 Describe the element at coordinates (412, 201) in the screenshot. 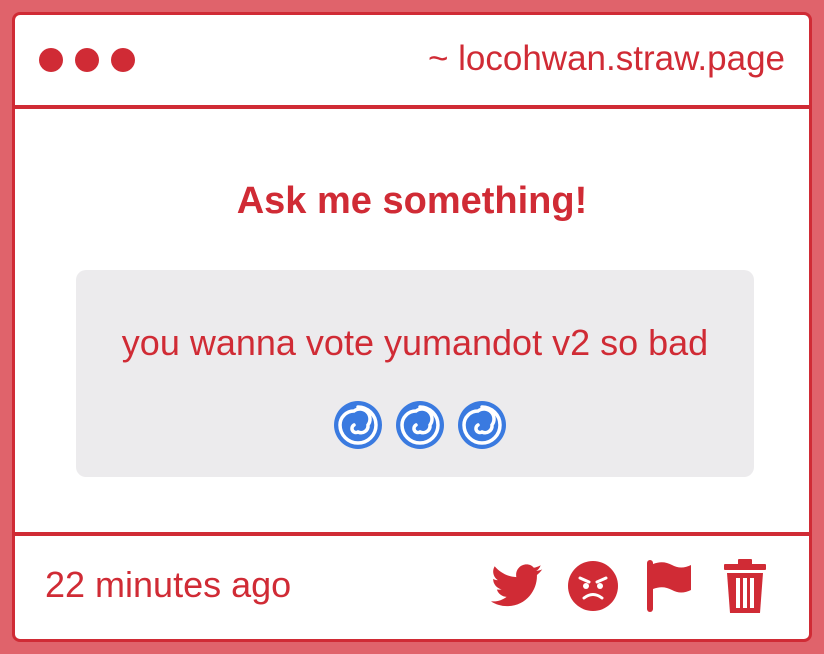

I see `page-title: Ask me something!` at that location.